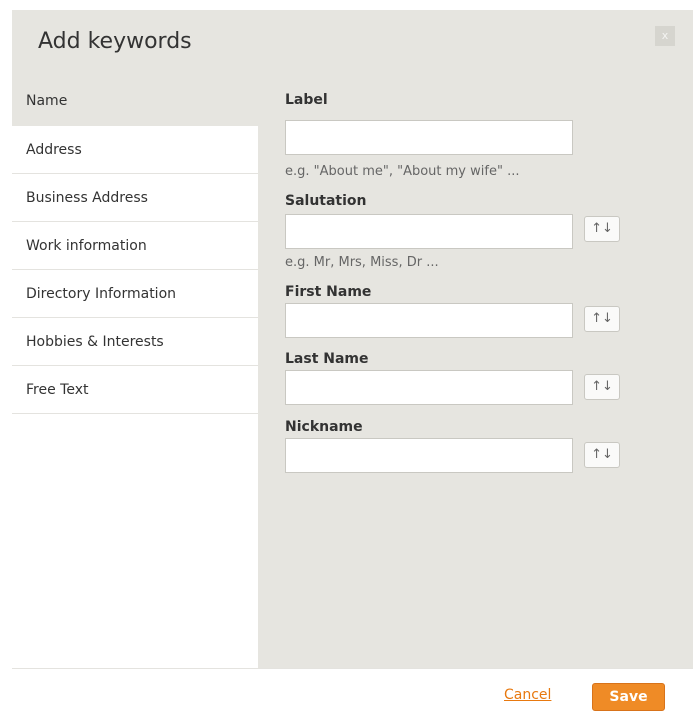 The width and height of the screenshot is (697, 720). I want to click on salutation-input, so click(429, 231).